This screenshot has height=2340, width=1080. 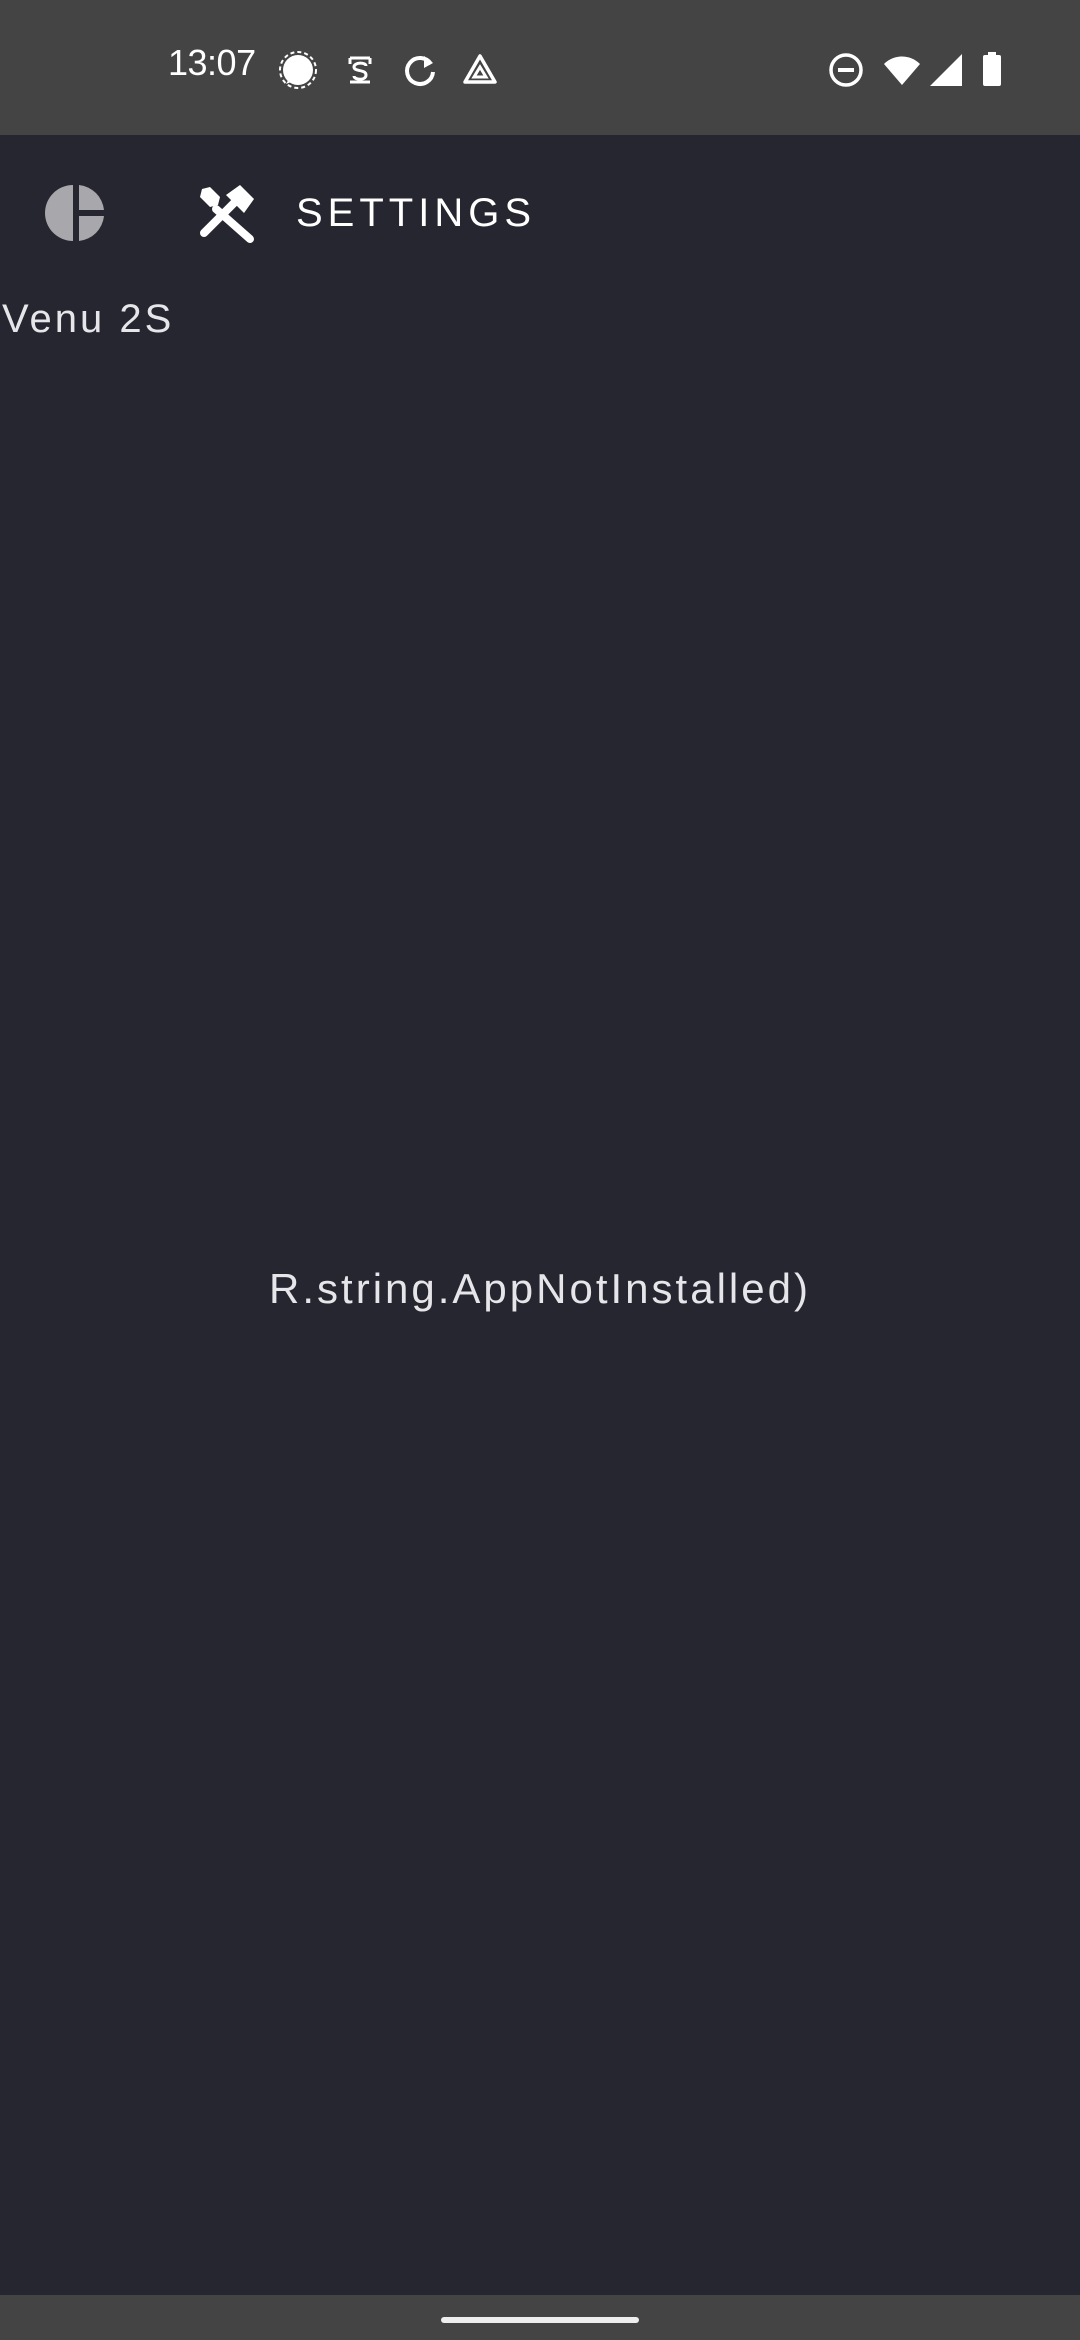 I want to click on status-bar: 13:07, so click(x=540, y=67).